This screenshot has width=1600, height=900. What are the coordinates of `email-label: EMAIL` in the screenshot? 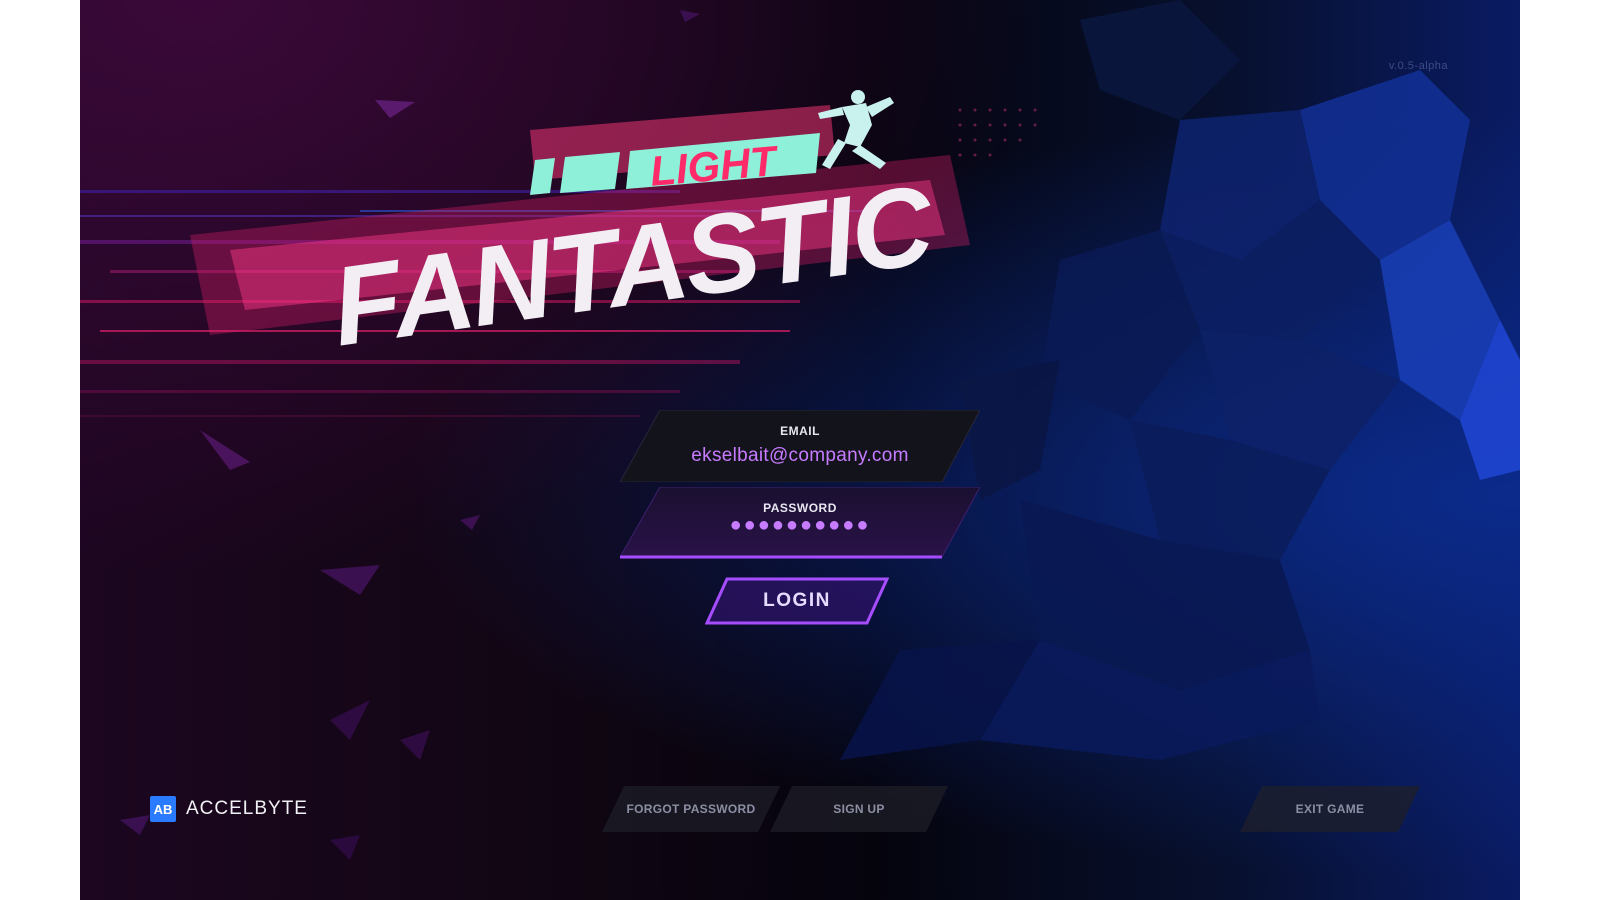 It's located at (800, 431).